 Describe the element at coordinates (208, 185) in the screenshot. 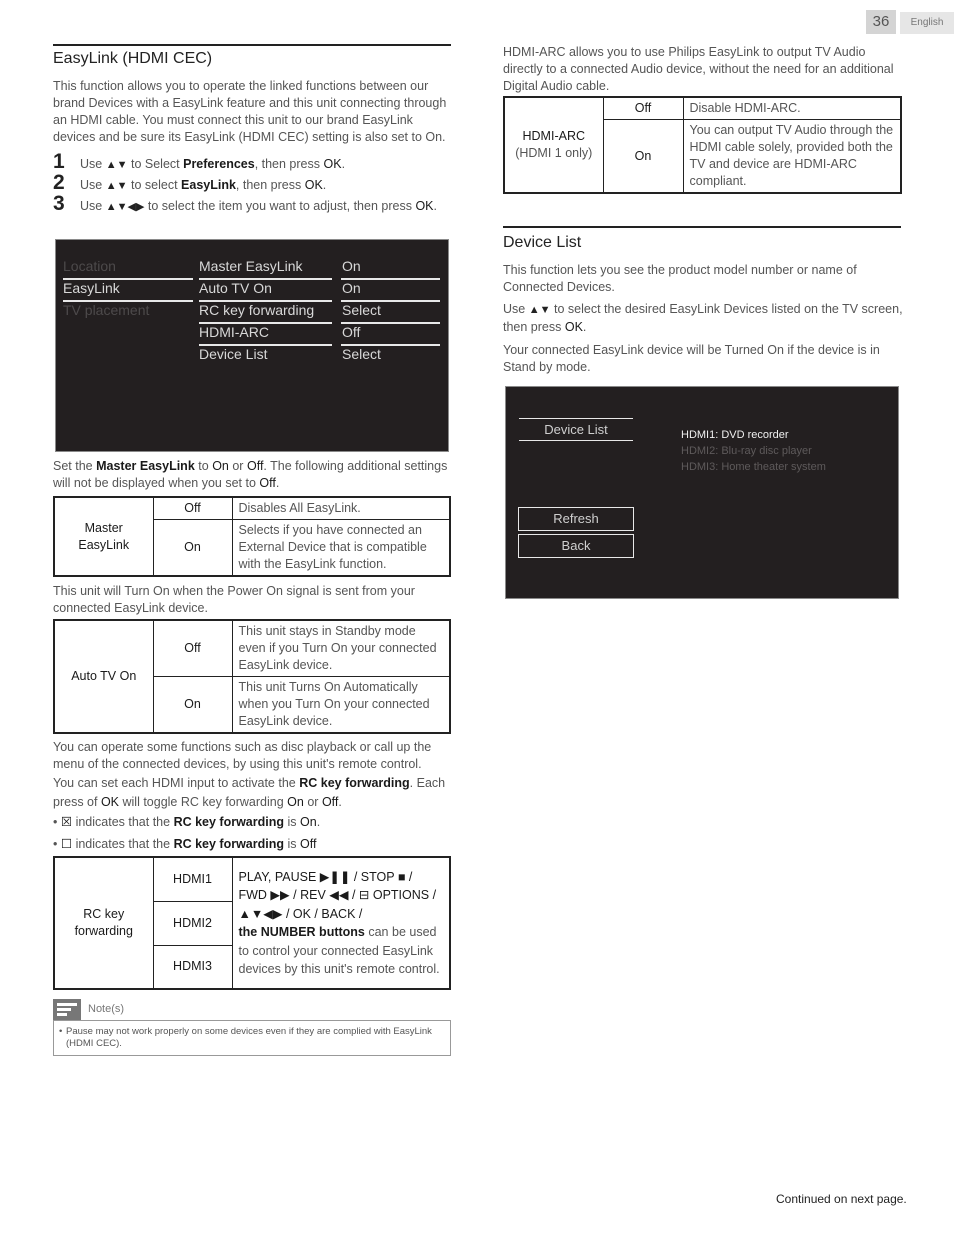

I see `easylink-label: EasyLink` at that location.